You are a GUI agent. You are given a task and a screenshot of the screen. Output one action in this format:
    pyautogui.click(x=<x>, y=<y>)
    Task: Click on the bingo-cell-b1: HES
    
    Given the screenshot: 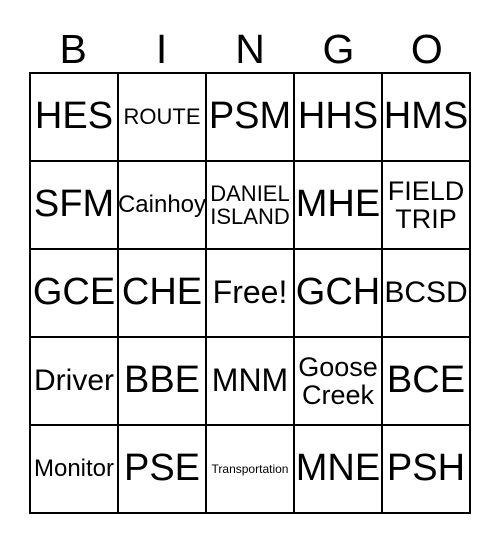 What is the action you would take?
    pyautogui.click(x=75, y=118)
    